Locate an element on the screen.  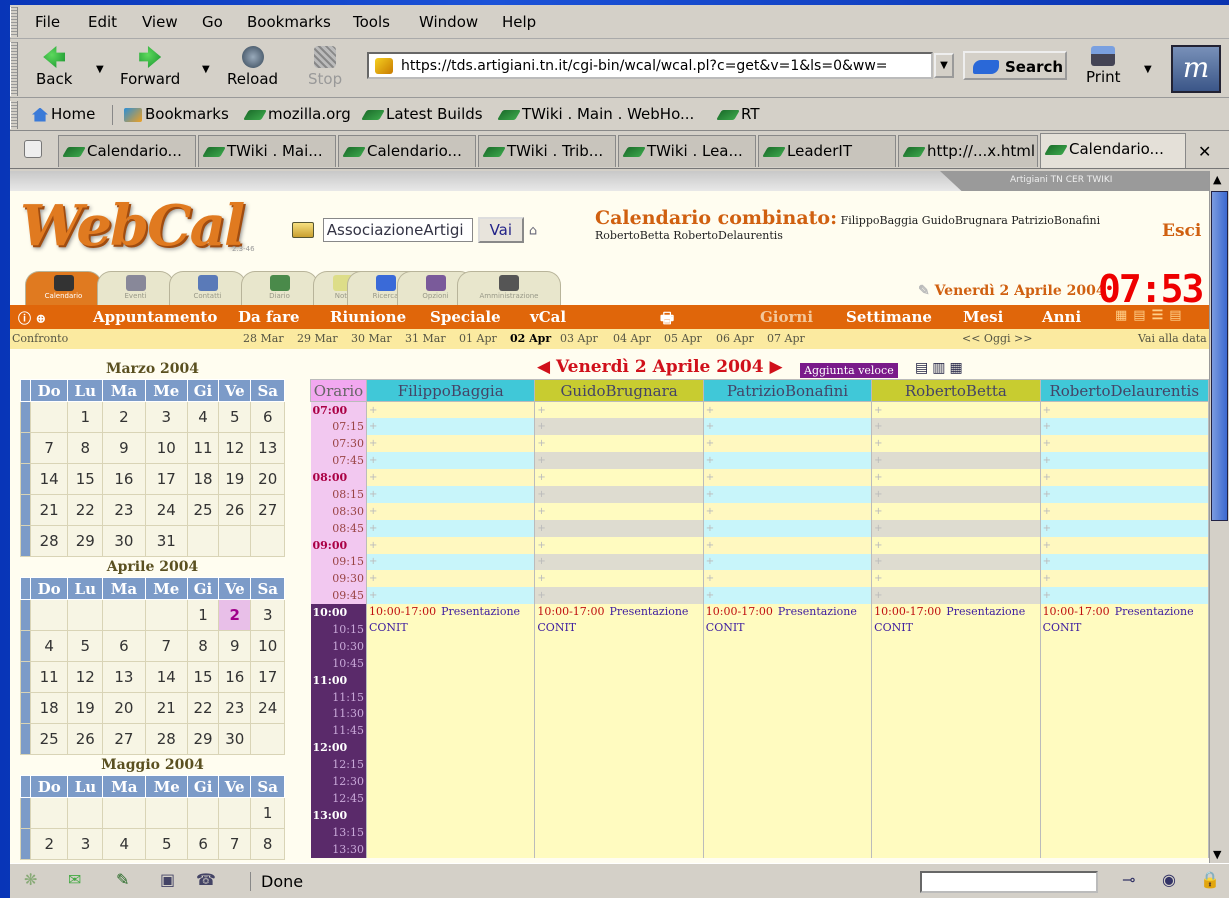
day-cell: 13 is located at coordinates (267, 448).